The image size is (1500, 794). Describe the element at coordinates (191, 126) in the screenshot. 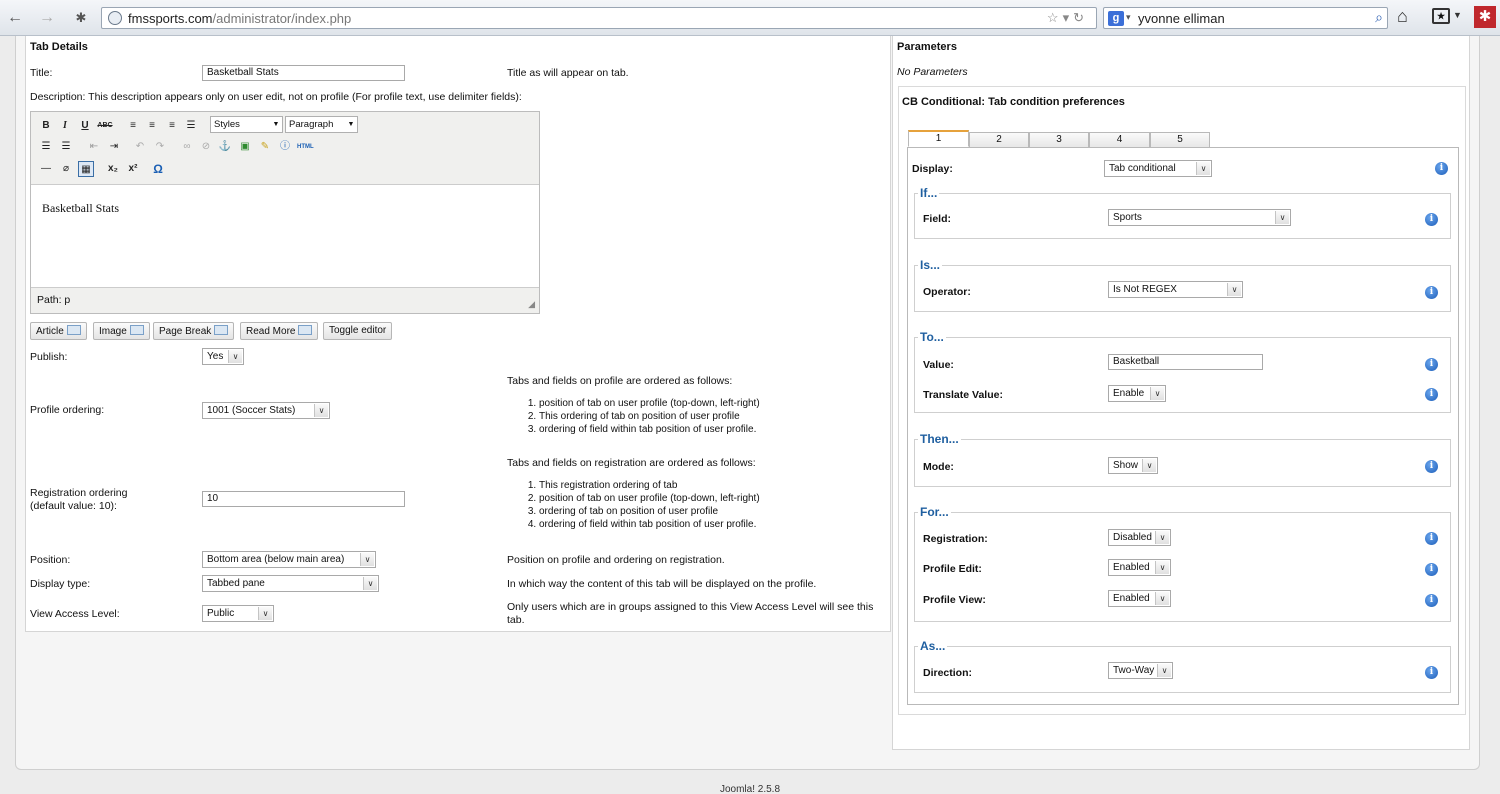

I see `align-justify-icon: ☰` at that location.